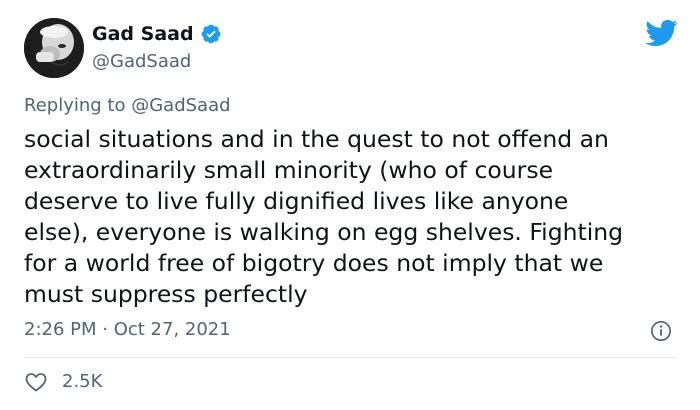 The image size is (700, 410). Describe the element at coordinates (127, 106) in the screenshot. I see `reply-context: Replying to @GadSaad` at that location.